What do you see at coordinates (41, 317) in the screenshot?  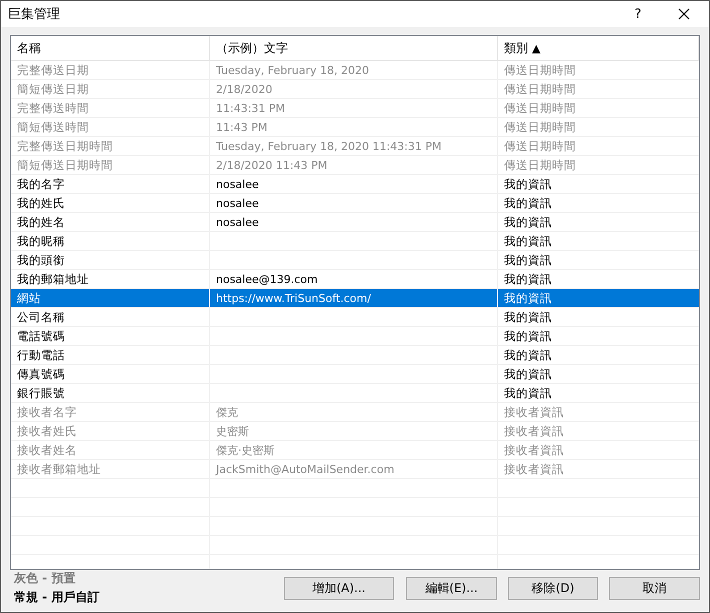 I see `table-cell: 公司名稱` at bounding box center [41, 317].